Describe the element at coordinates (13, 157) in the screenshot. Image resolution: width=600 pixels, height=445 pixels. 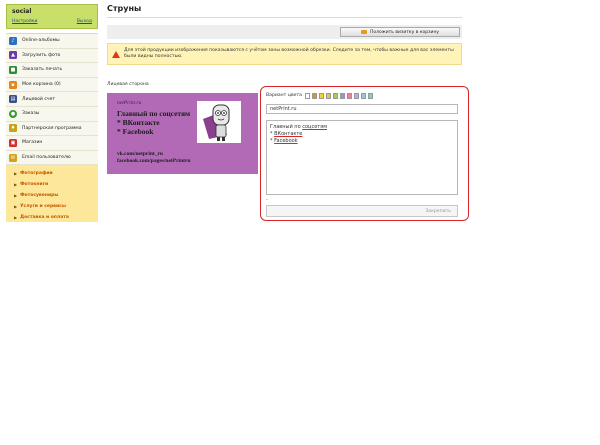
I see `email-icon: ✉` at that location.